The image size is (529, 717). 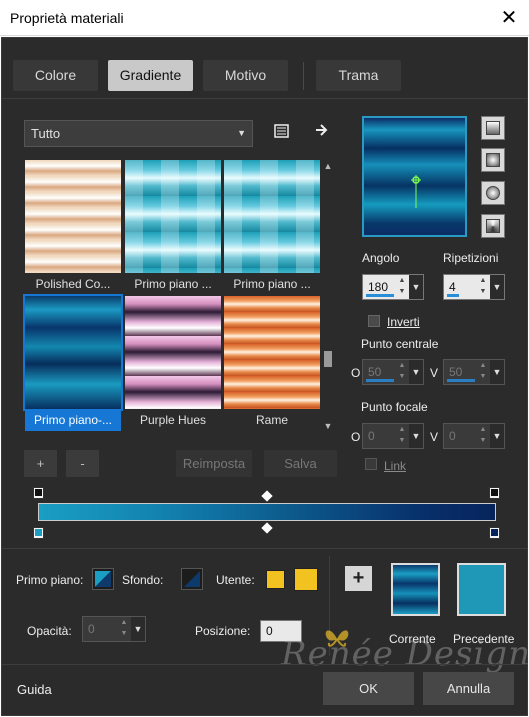 I want to click on arrow-right-icon, so click(x=322, y=132).